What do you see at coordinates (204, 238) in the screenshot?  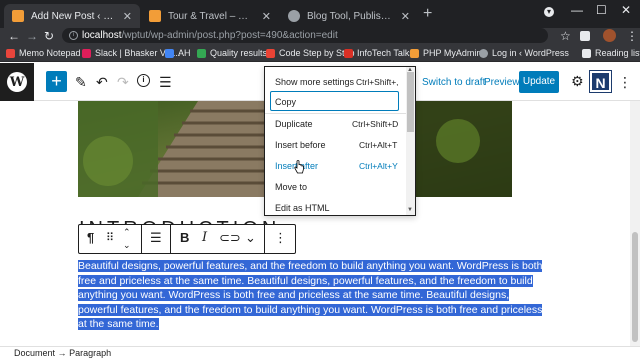 I see `italic-icon: I` at bounding box center [204, 238].